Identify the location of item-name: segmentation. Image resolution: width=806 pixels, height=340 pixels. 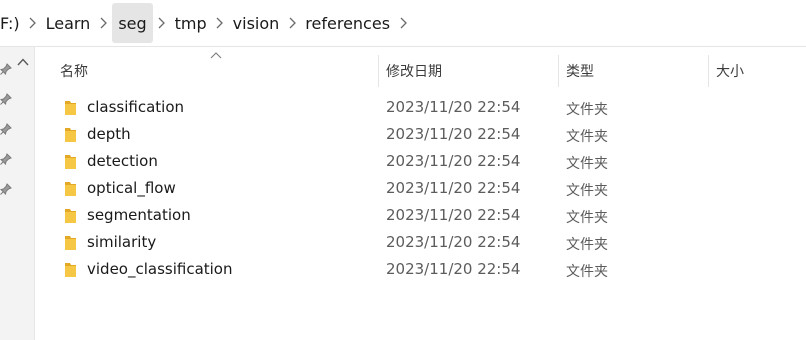
(139, 215).